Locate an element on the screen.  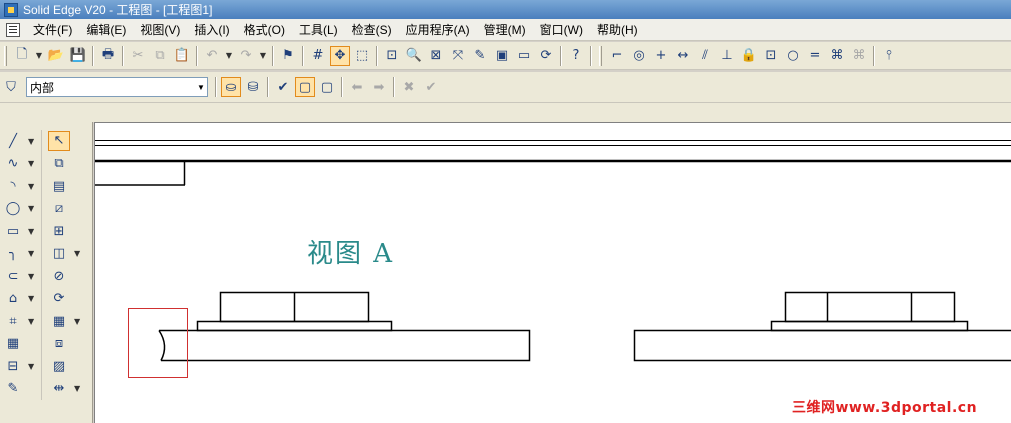
parallel-icon: ⫽ is located at coordinates (705, 56).